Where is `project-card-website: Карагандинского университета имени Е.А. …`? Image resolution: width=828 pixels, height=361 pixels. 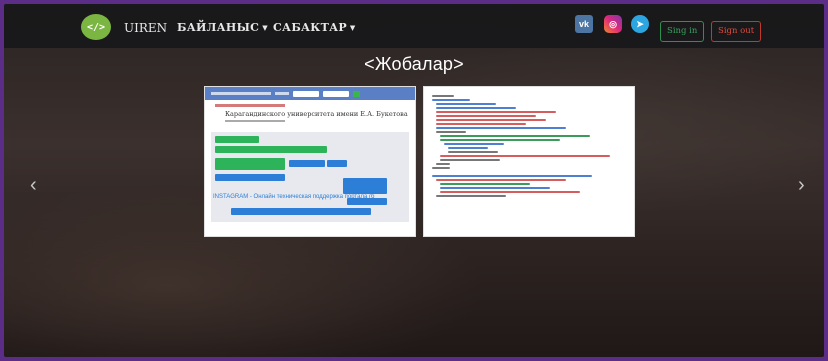
project-card-website: Карагандинского университета имени Е.А. … is located at coordinates (310, 161).